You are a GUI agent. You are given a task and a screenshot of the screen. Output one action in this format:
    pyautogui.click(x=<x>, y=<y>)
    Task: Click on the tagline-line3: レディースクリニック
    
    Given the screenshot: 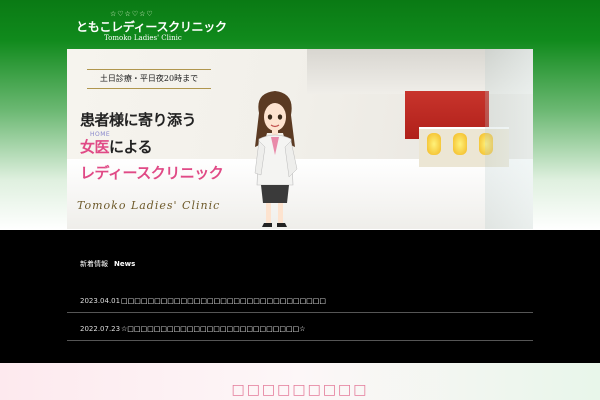 What is the action you would take?
    pyautogui.click(x=152, y=173)
    